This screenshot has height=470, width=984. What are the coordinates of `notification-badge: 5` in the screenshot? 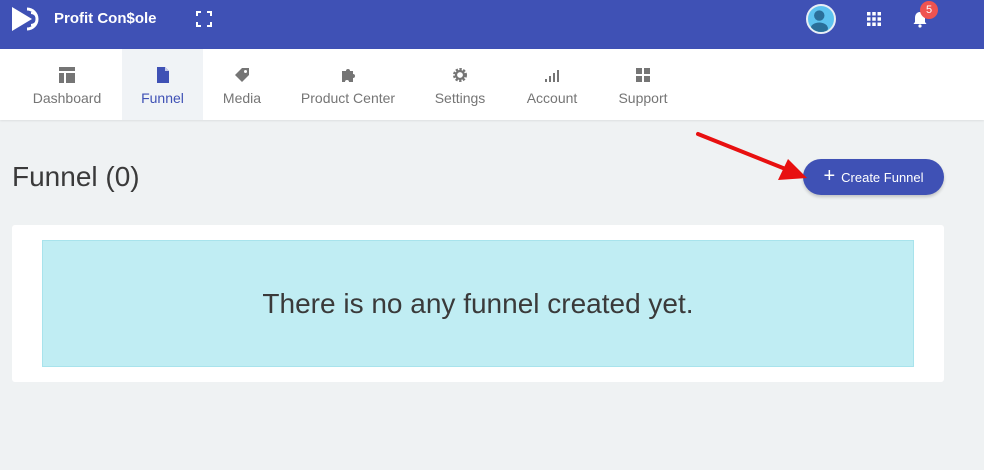 It's located at (929, 10).